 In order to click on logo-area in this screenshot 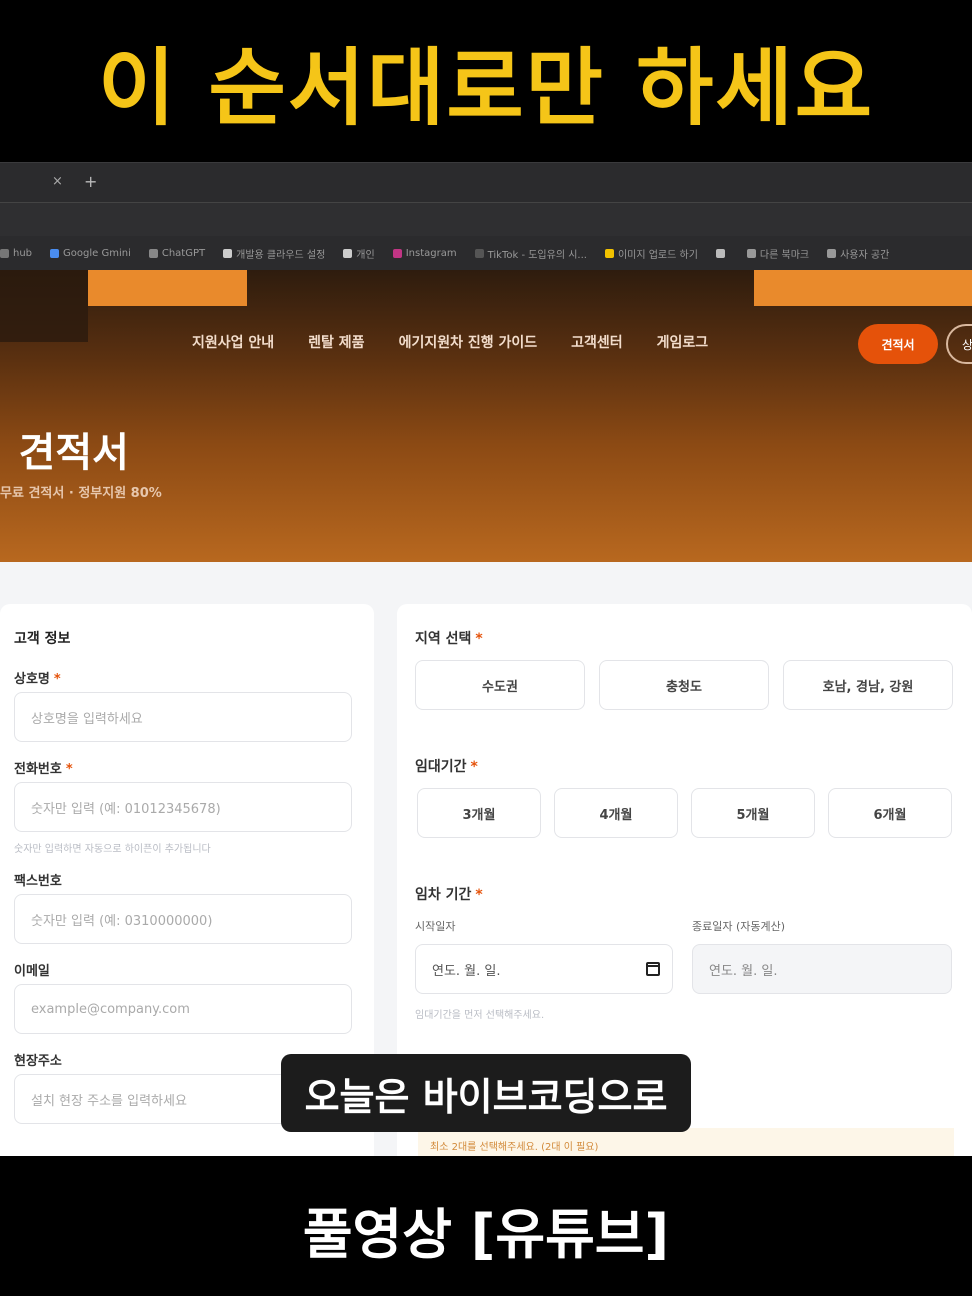, I will do `click(44, 306)`.